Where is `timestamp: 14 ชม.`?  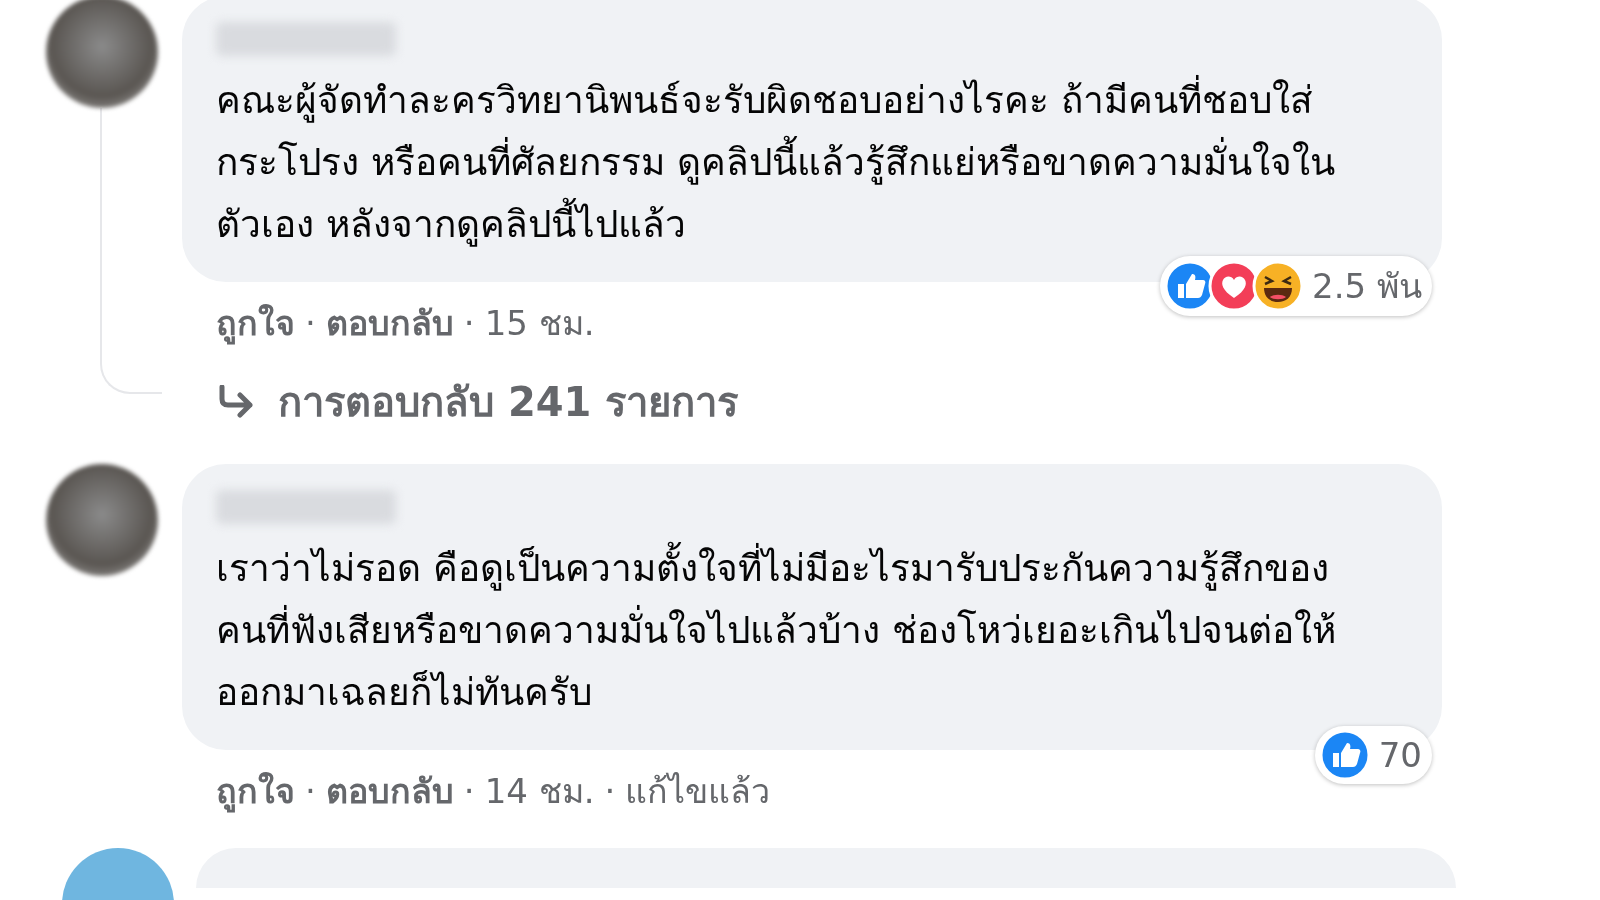
timestamp: 14 ชม. is located at coordinates (539, 791).